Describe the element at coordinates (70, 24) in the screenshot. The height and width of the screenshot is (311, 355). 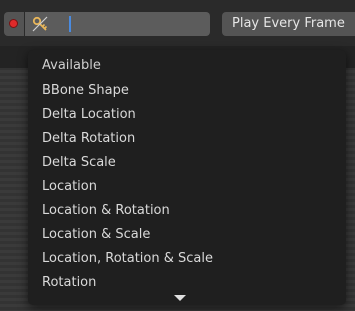
I see `text-cursor` at that location.